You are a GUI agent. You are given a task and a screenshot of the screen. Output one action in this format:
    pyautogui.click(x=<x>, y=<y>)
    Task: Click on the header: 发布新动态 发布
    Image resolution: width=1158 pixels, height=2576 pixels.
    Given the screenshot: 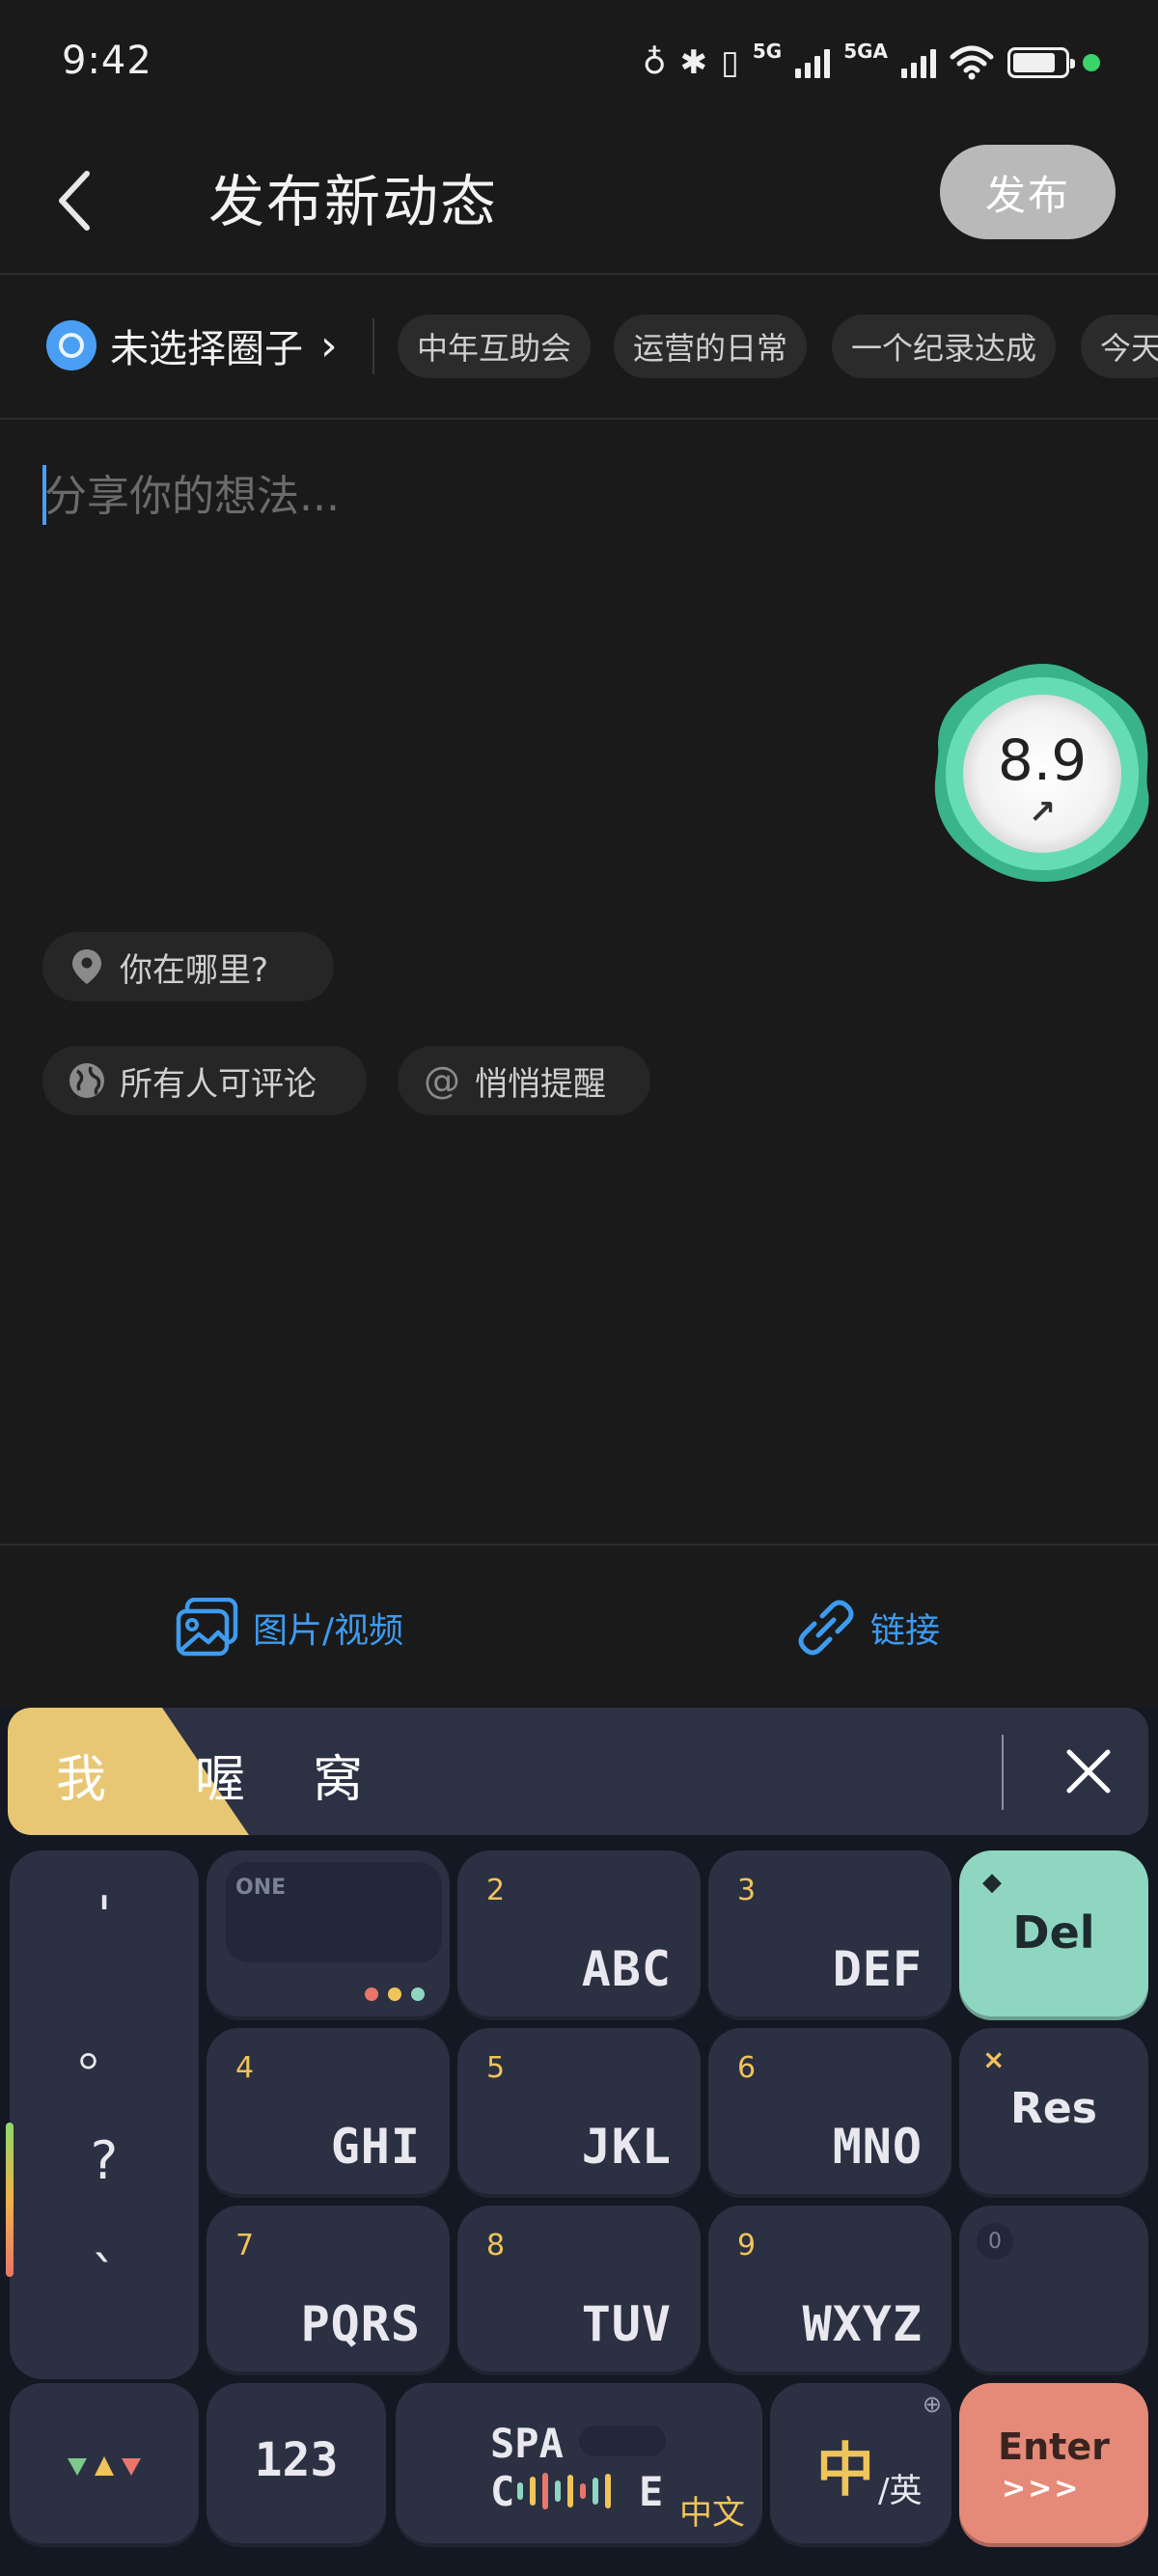 What is the action you would take?
    pyautogui.click(x=579, y=205)
    